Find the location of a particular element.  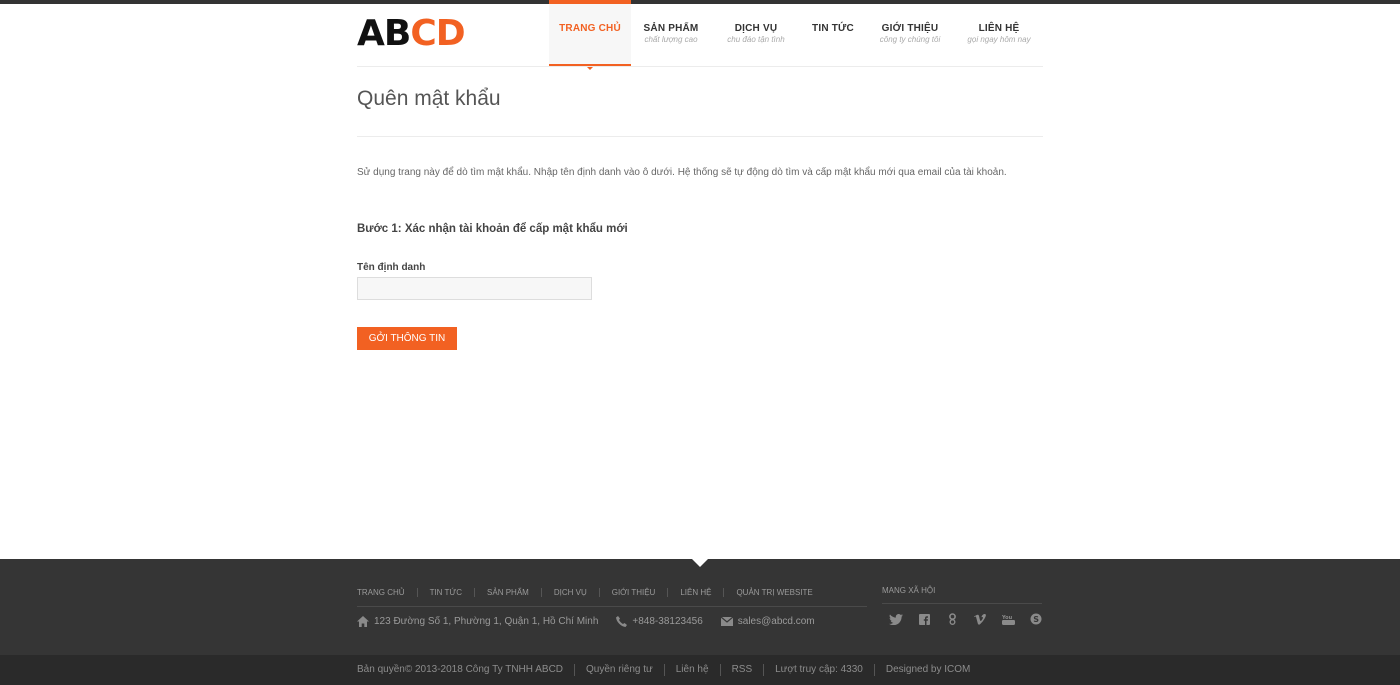

youtube-icon: You is located at coordinates (1008, 619).